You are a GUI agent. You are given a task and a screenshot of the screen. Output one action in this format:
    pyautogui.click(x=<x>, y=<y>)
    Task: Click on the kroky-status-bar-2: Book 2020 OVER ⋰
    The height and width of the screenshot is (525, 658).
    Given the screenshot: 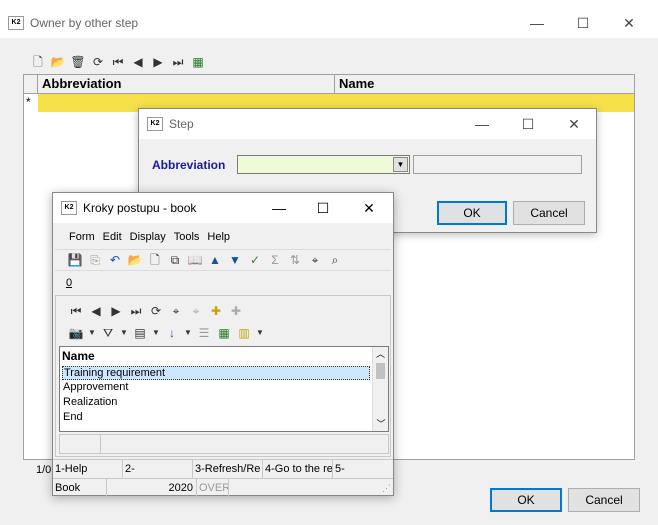 What is the action you would take?
    pyautogui.click(x=223, y=487)
    